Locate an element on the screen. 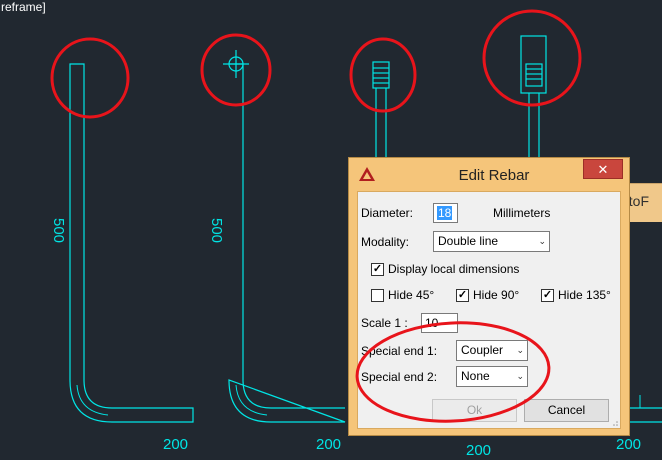 The image size is (662, 460). diameter-input: 18 is located at coordinates (445, 213).